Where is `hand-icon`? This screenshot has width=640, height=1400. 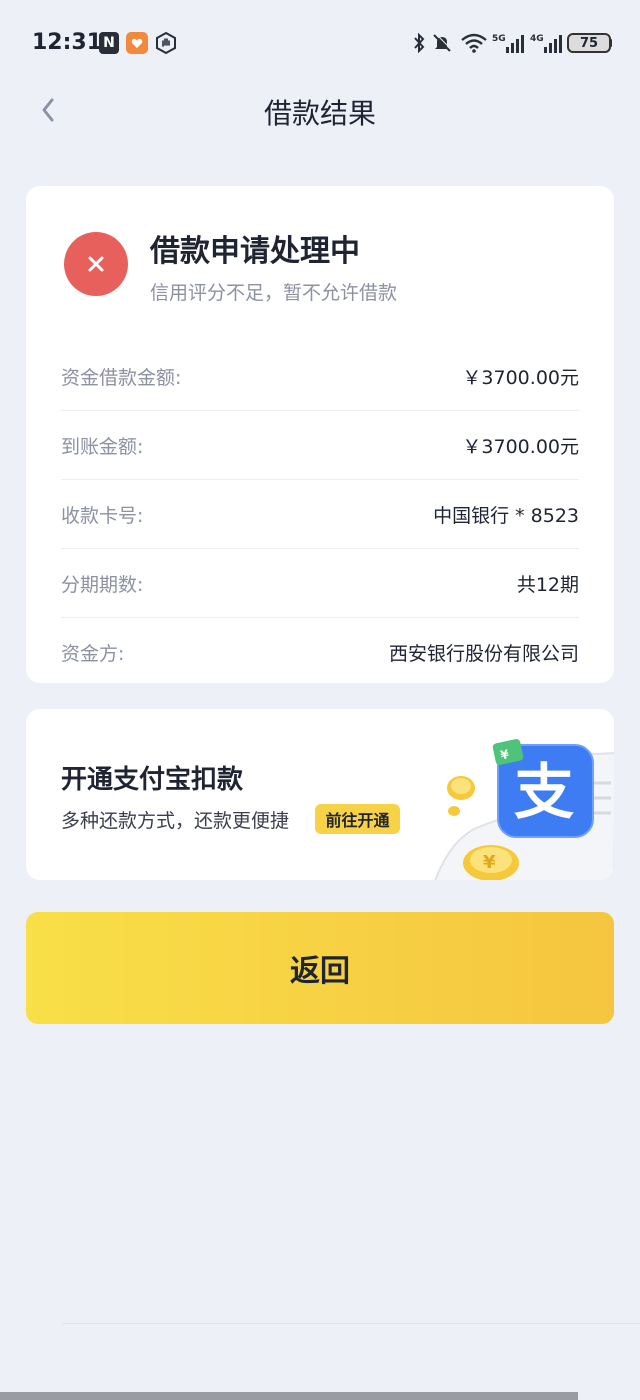 hand-icon is located at coordinates (166, 43).